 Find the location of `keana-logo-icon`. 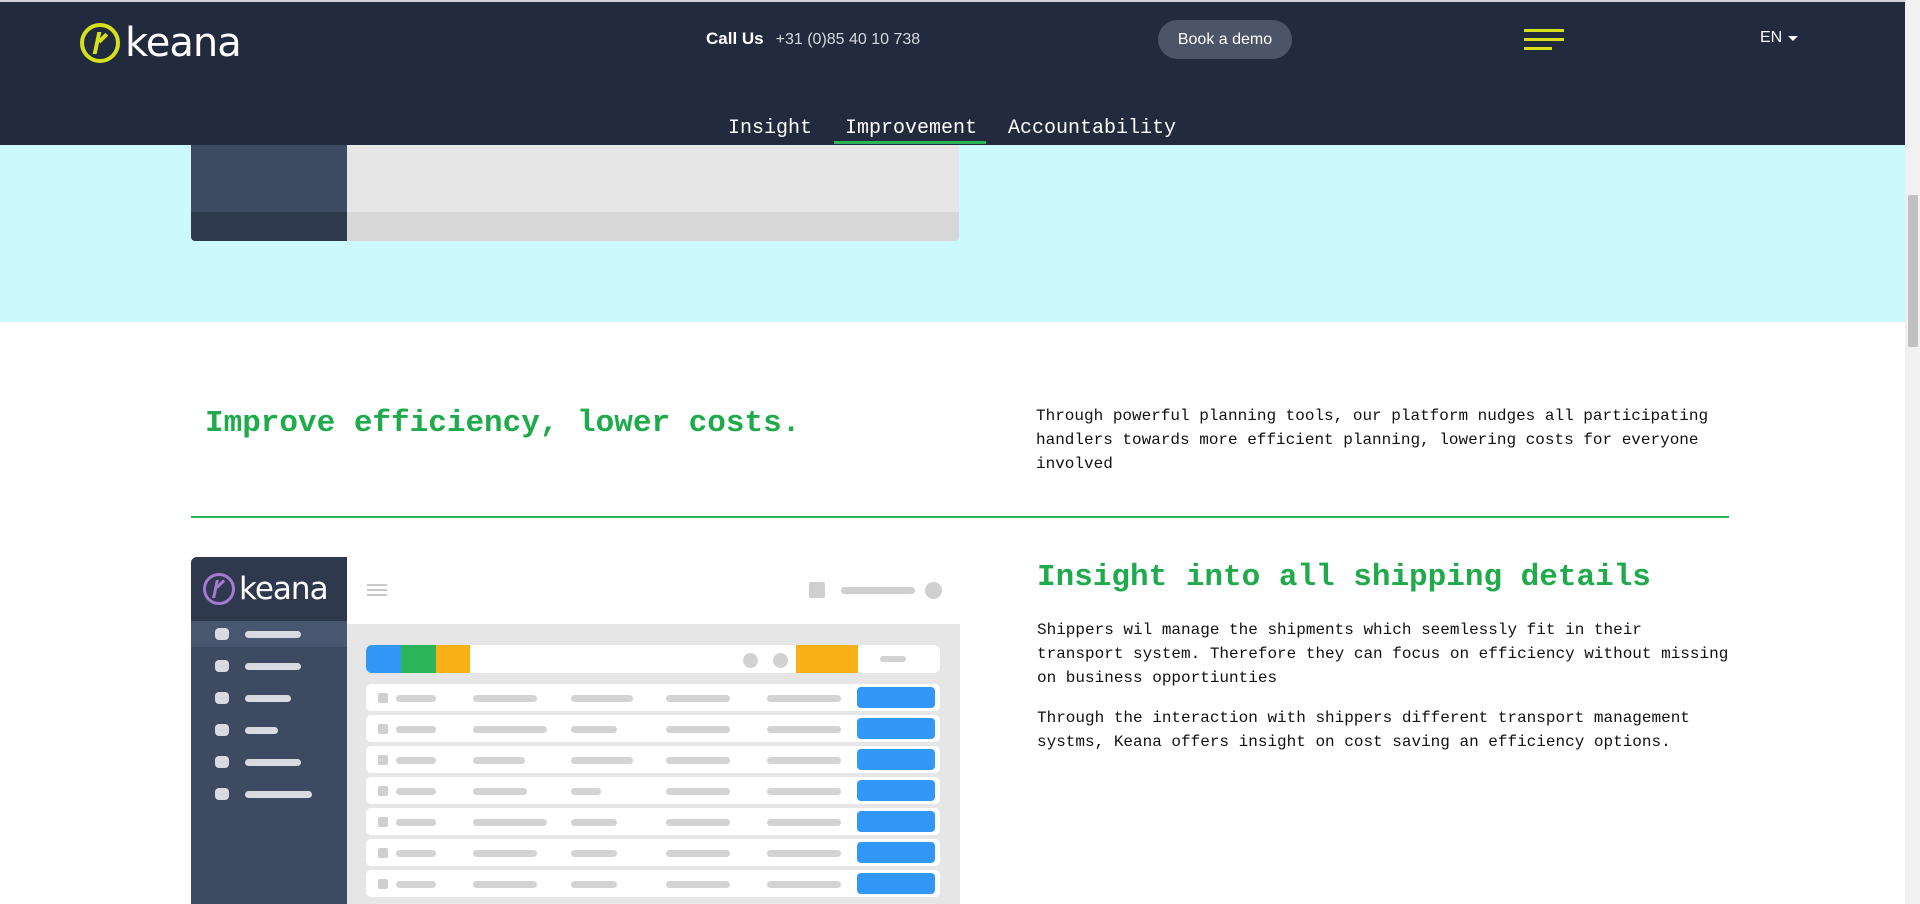

keana-logo-icon is located at coordinates (100, 43).